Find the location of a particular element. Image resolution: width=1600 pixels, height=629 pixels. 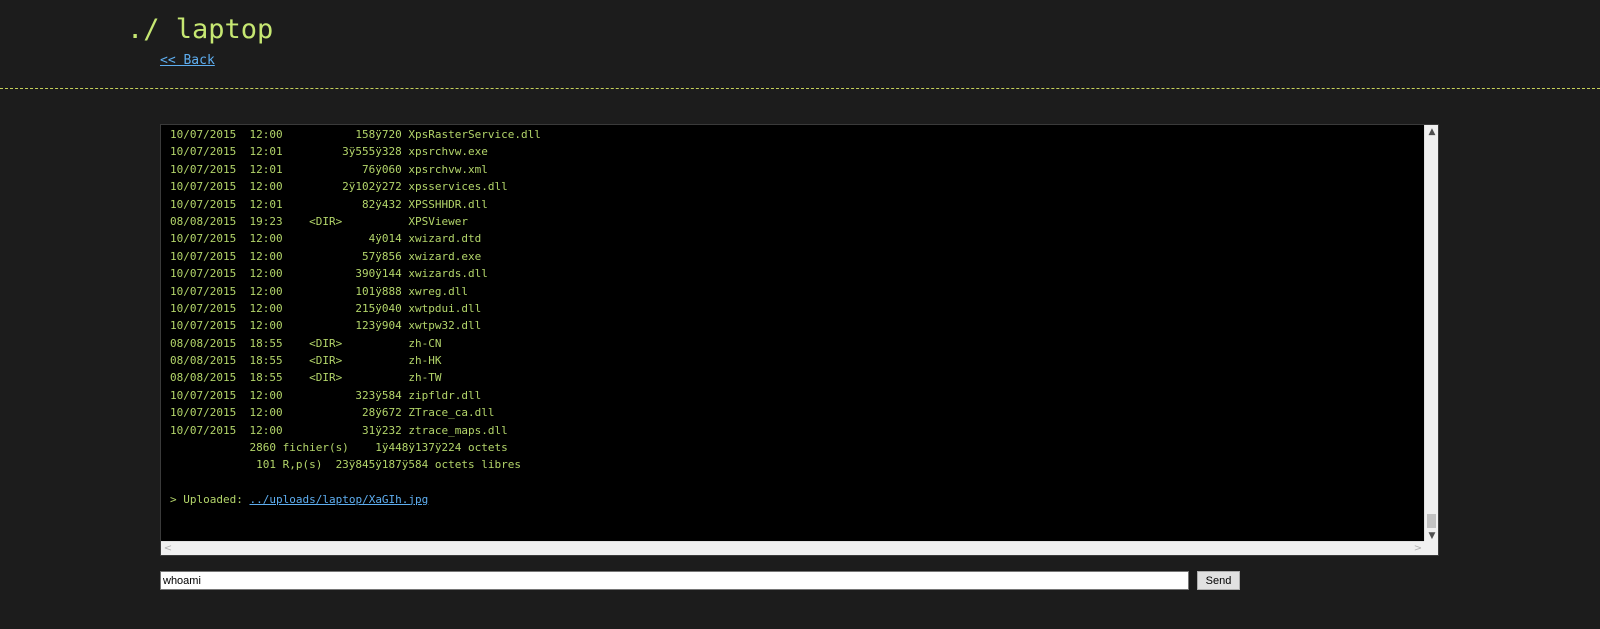

console-line: 10/07/2015 12:00 31ÿ232 ztrace_maps.dll is located at coordinates (339, 430).